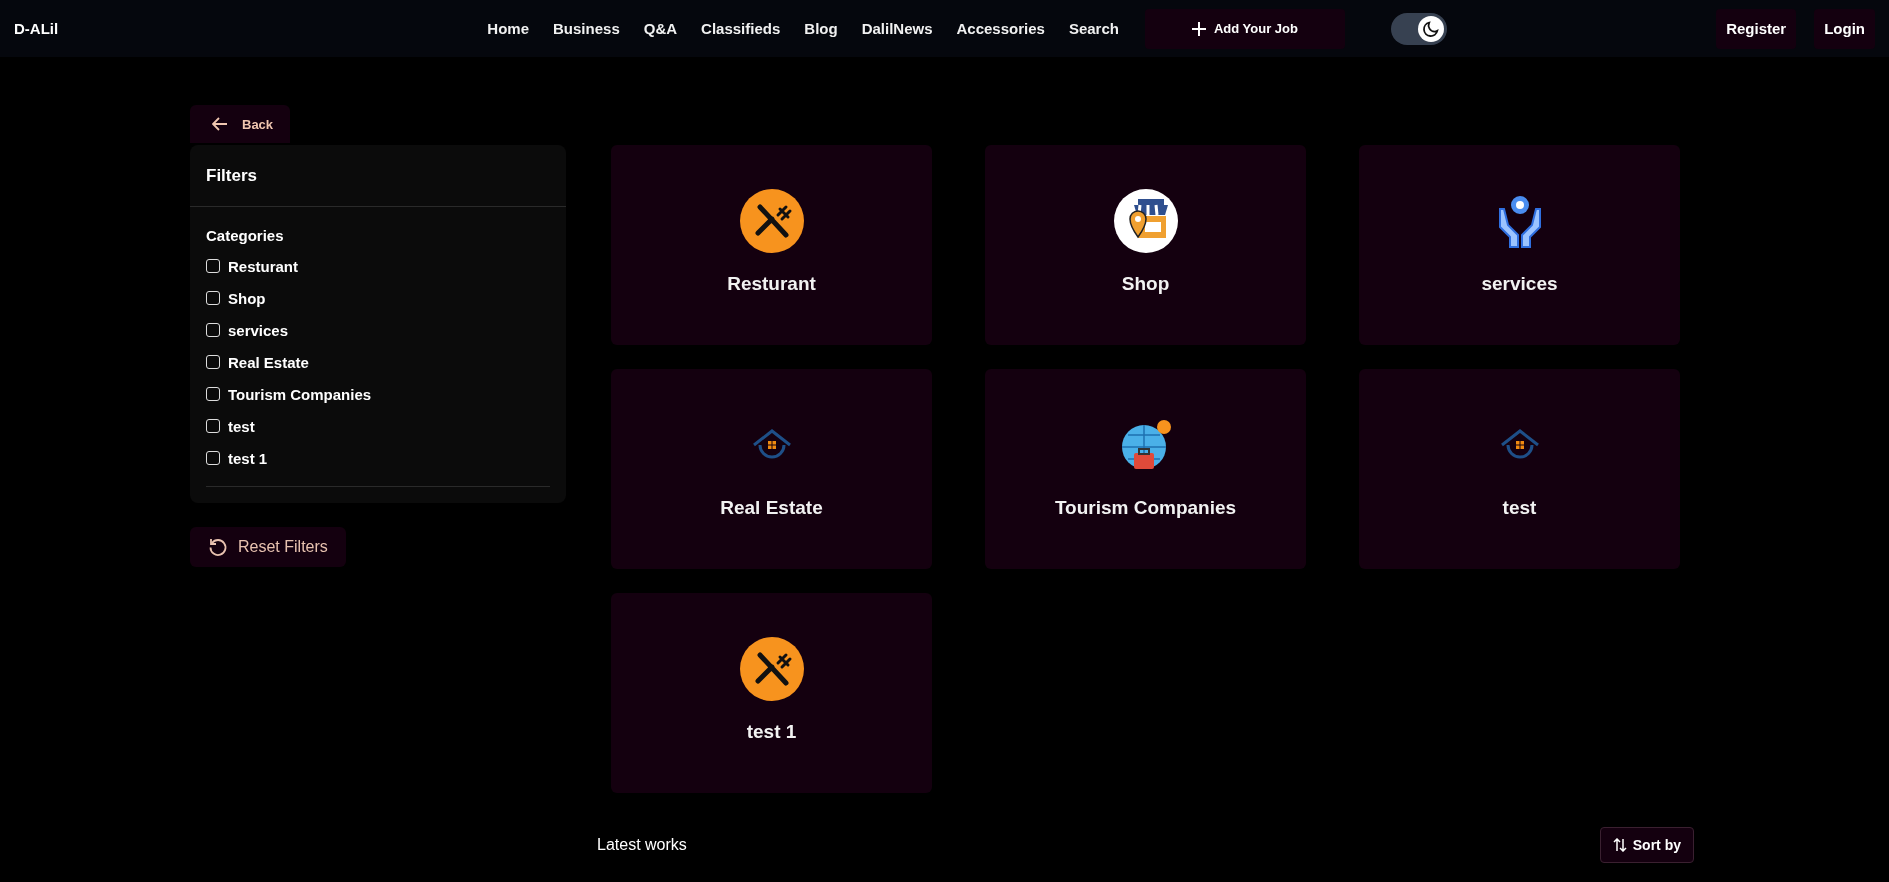 The image size is (1889, 882). I want to click on add-job-button: Add Your Job, so click(1244, 28).